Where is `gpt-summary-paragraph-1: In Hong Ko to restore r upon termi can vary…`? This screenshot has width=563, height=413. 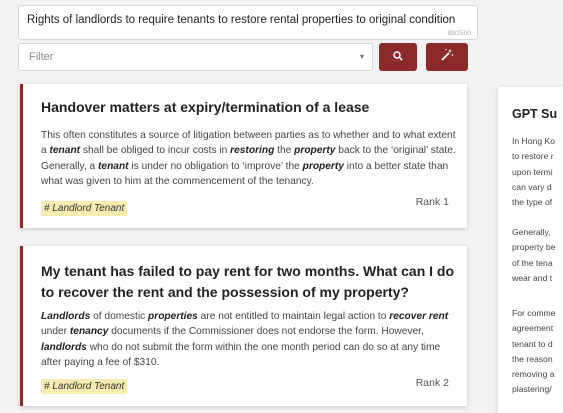
gpt-summary-paragraph-1: In Hong Ko to restore r upon termi can vary… is located at coordinates (537, 172).